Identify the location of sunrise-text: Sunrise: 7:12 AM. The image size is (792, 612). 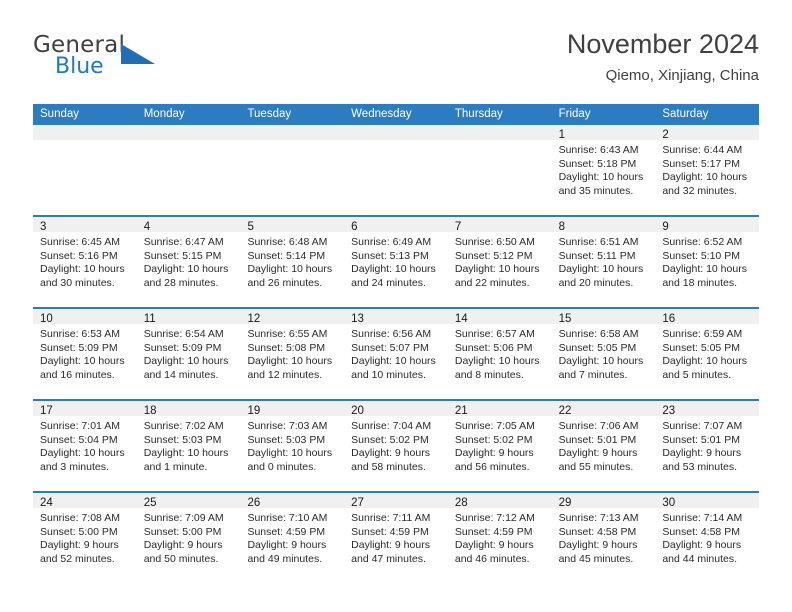
(494, 518).